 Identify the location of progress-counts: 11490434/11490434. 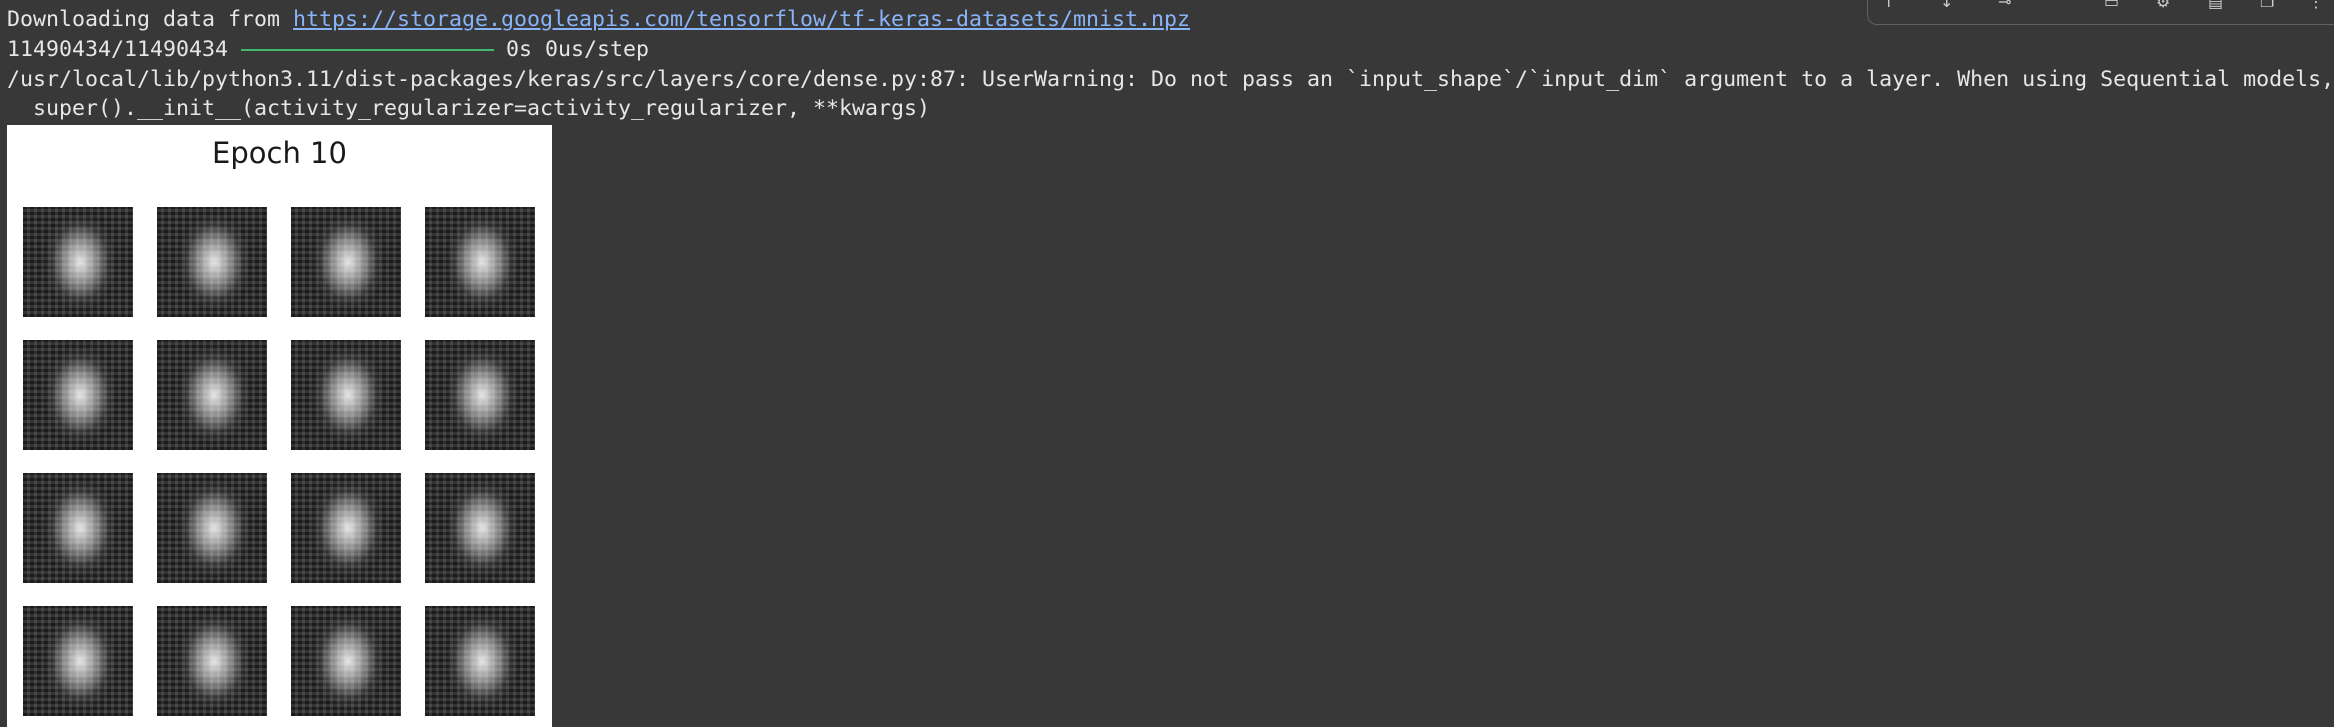
(118, 49).